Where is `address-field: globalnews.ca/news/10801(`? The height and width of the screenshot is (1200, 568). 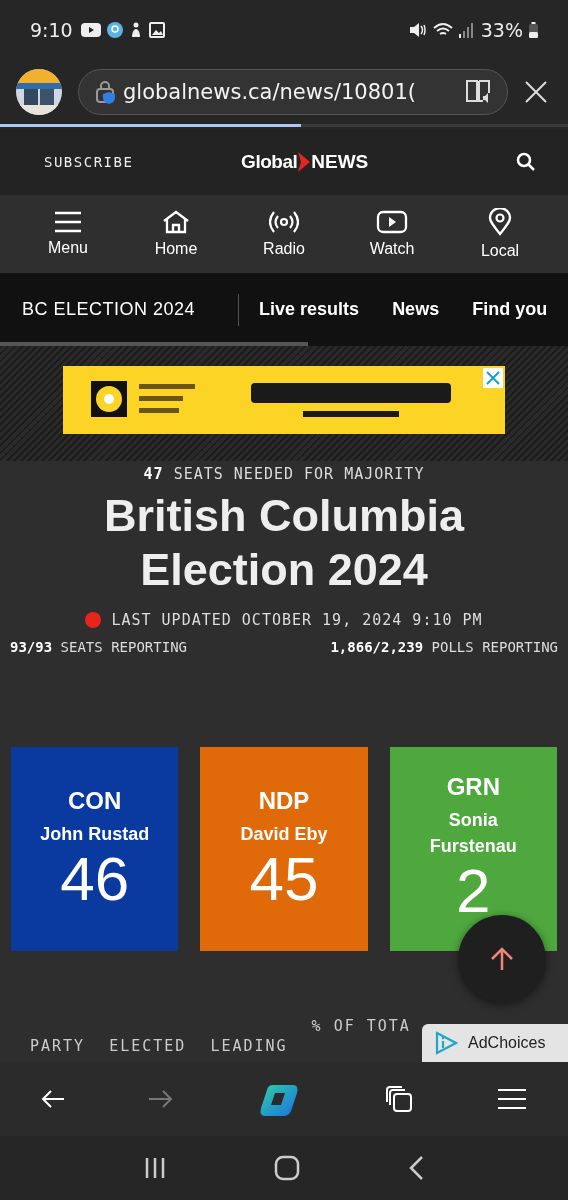 address-field: globalnews.ca/news/10801( is located at coordinates (293, 92).